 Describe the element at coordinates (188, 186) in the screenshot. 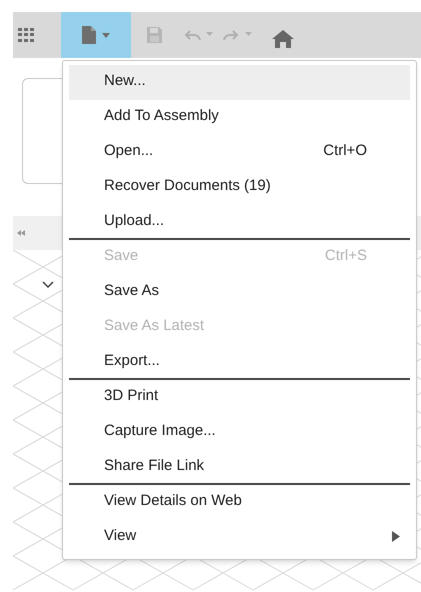

I see `menu-item-label: Recover Documents (19)` at that location.